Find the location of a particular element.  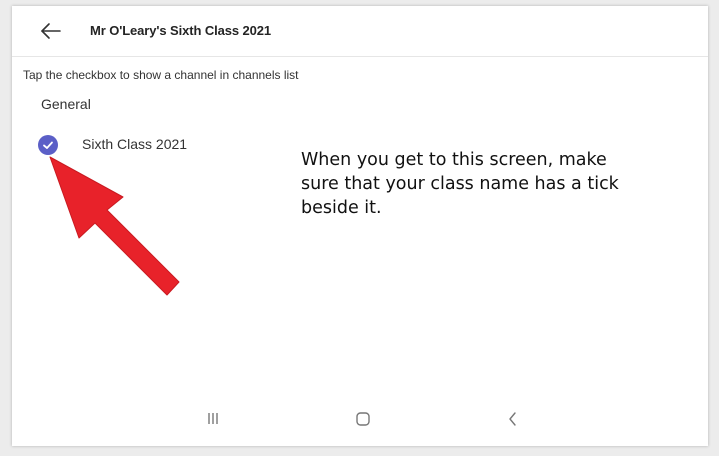

back-icon is located at coordinates (512, 419).